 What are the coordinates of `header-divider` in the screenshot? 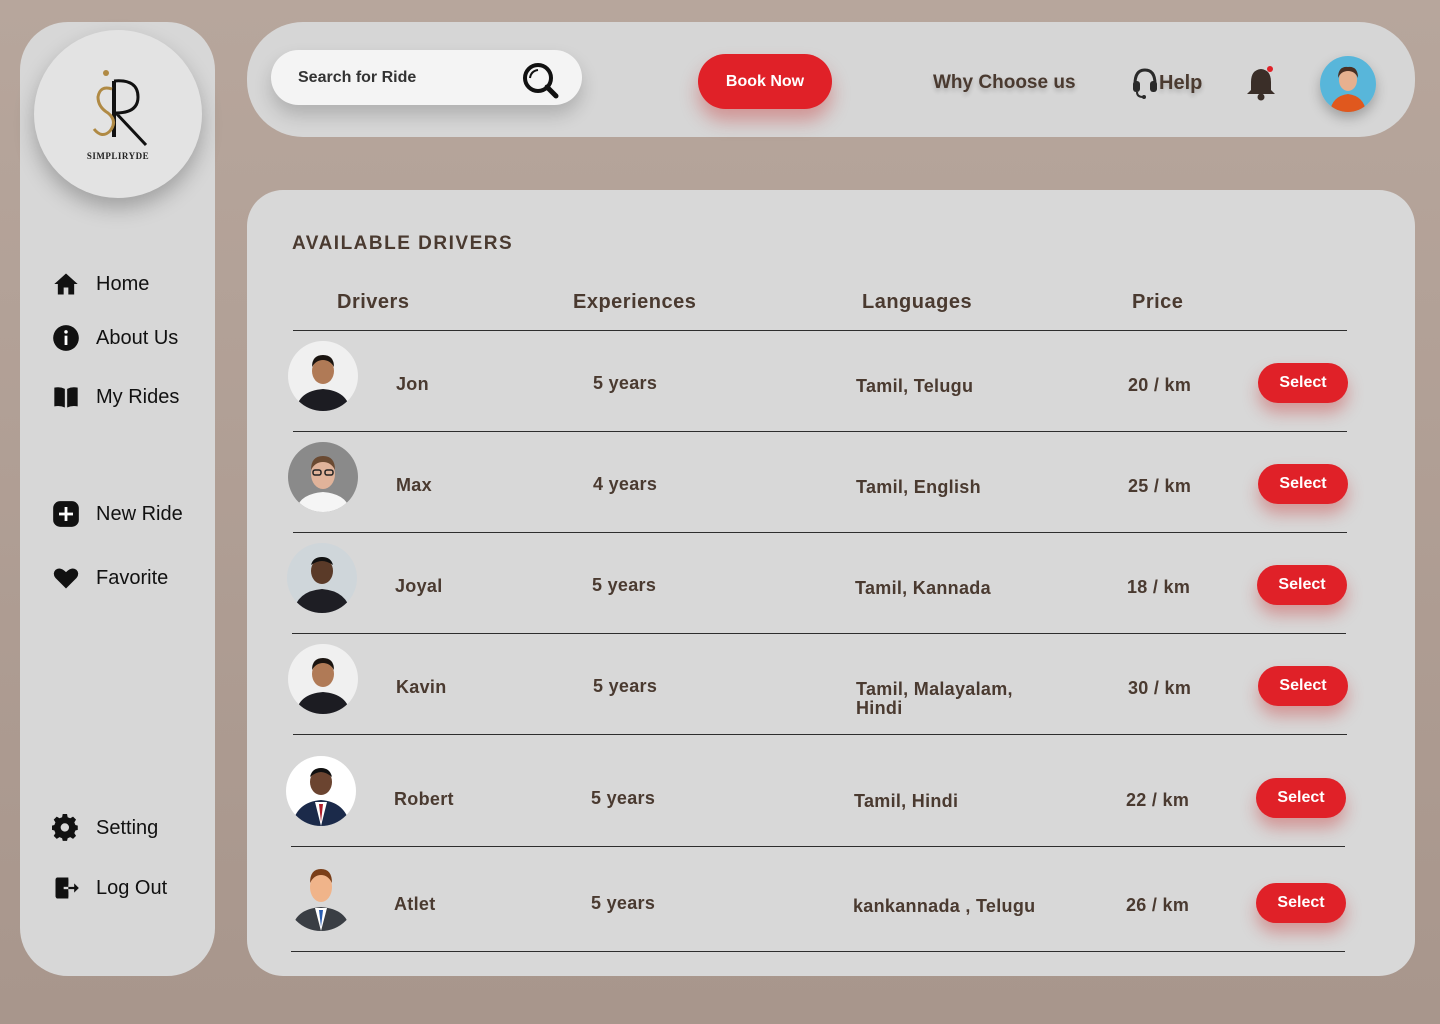 It's located at (820, 330).